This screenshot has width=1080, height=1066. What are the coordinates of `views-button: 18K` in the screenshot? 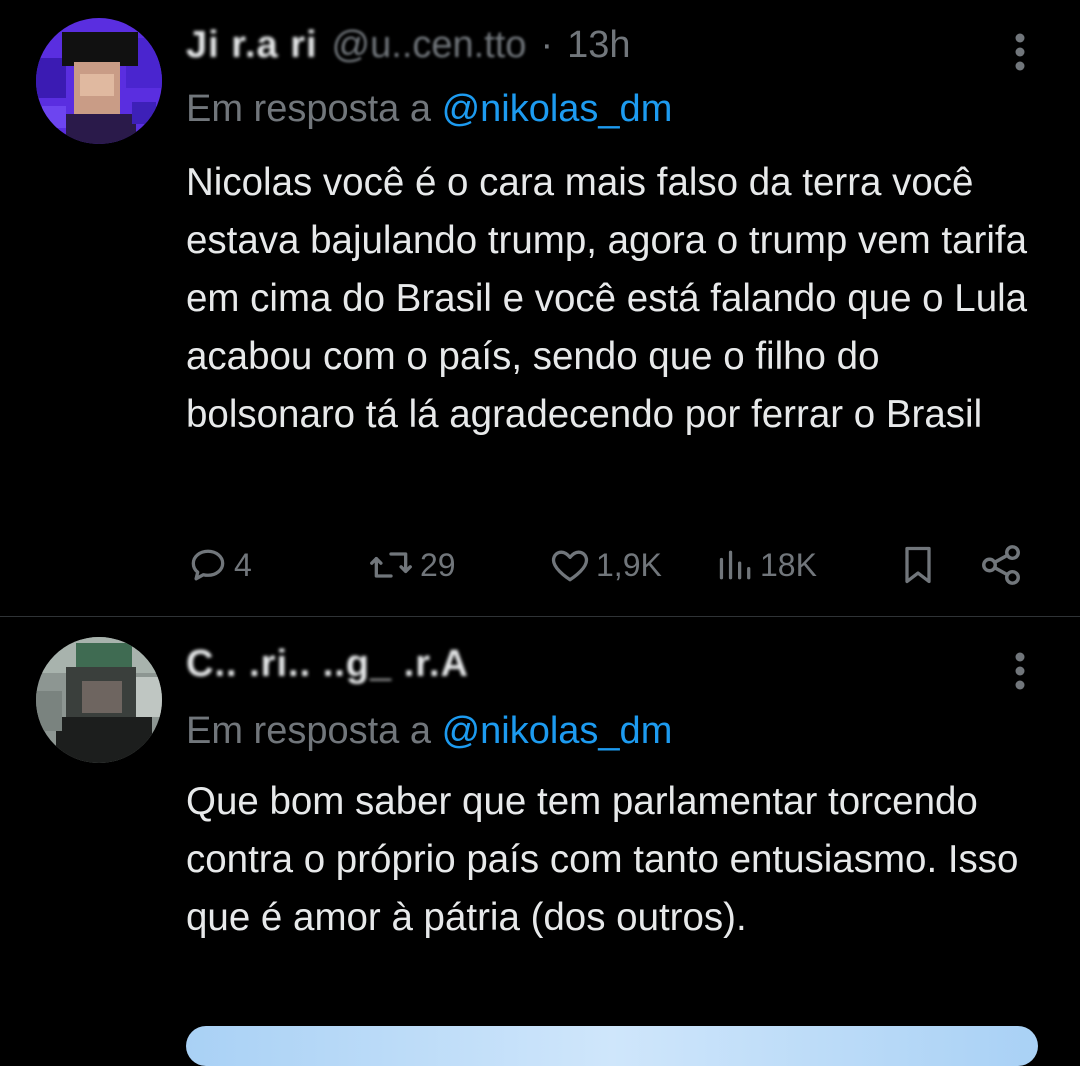 It's located at (766, 565).